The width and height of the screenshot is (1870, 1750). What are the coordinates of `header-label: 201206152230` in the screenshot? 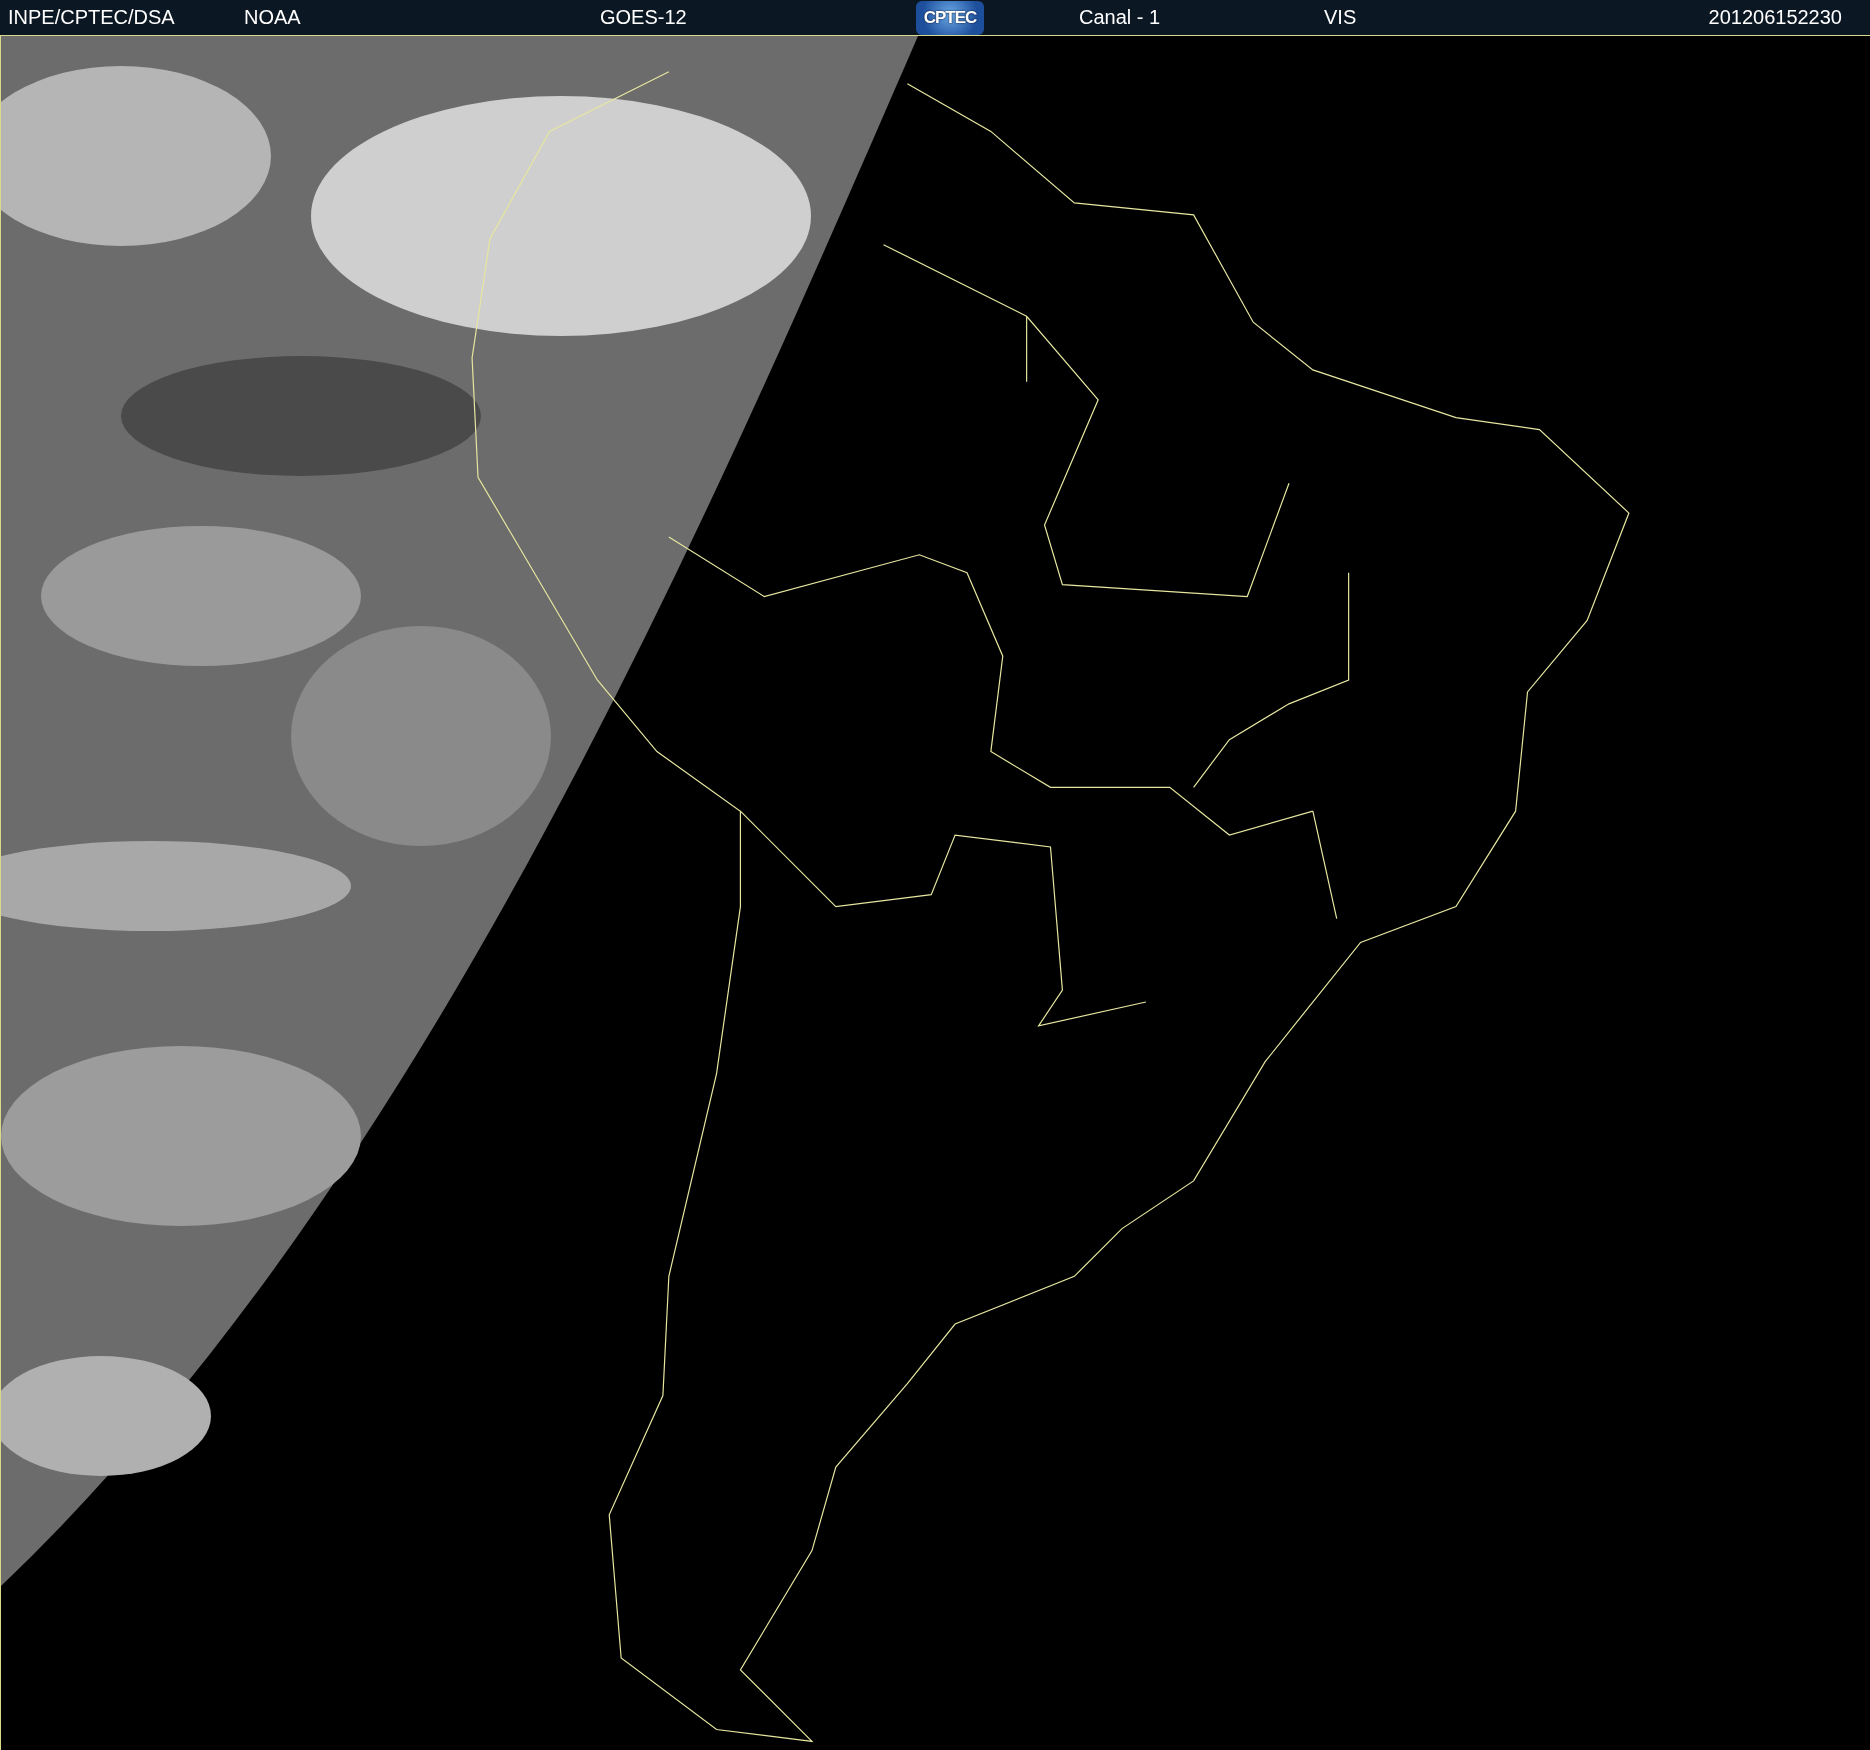 It's located at (1775, 17).